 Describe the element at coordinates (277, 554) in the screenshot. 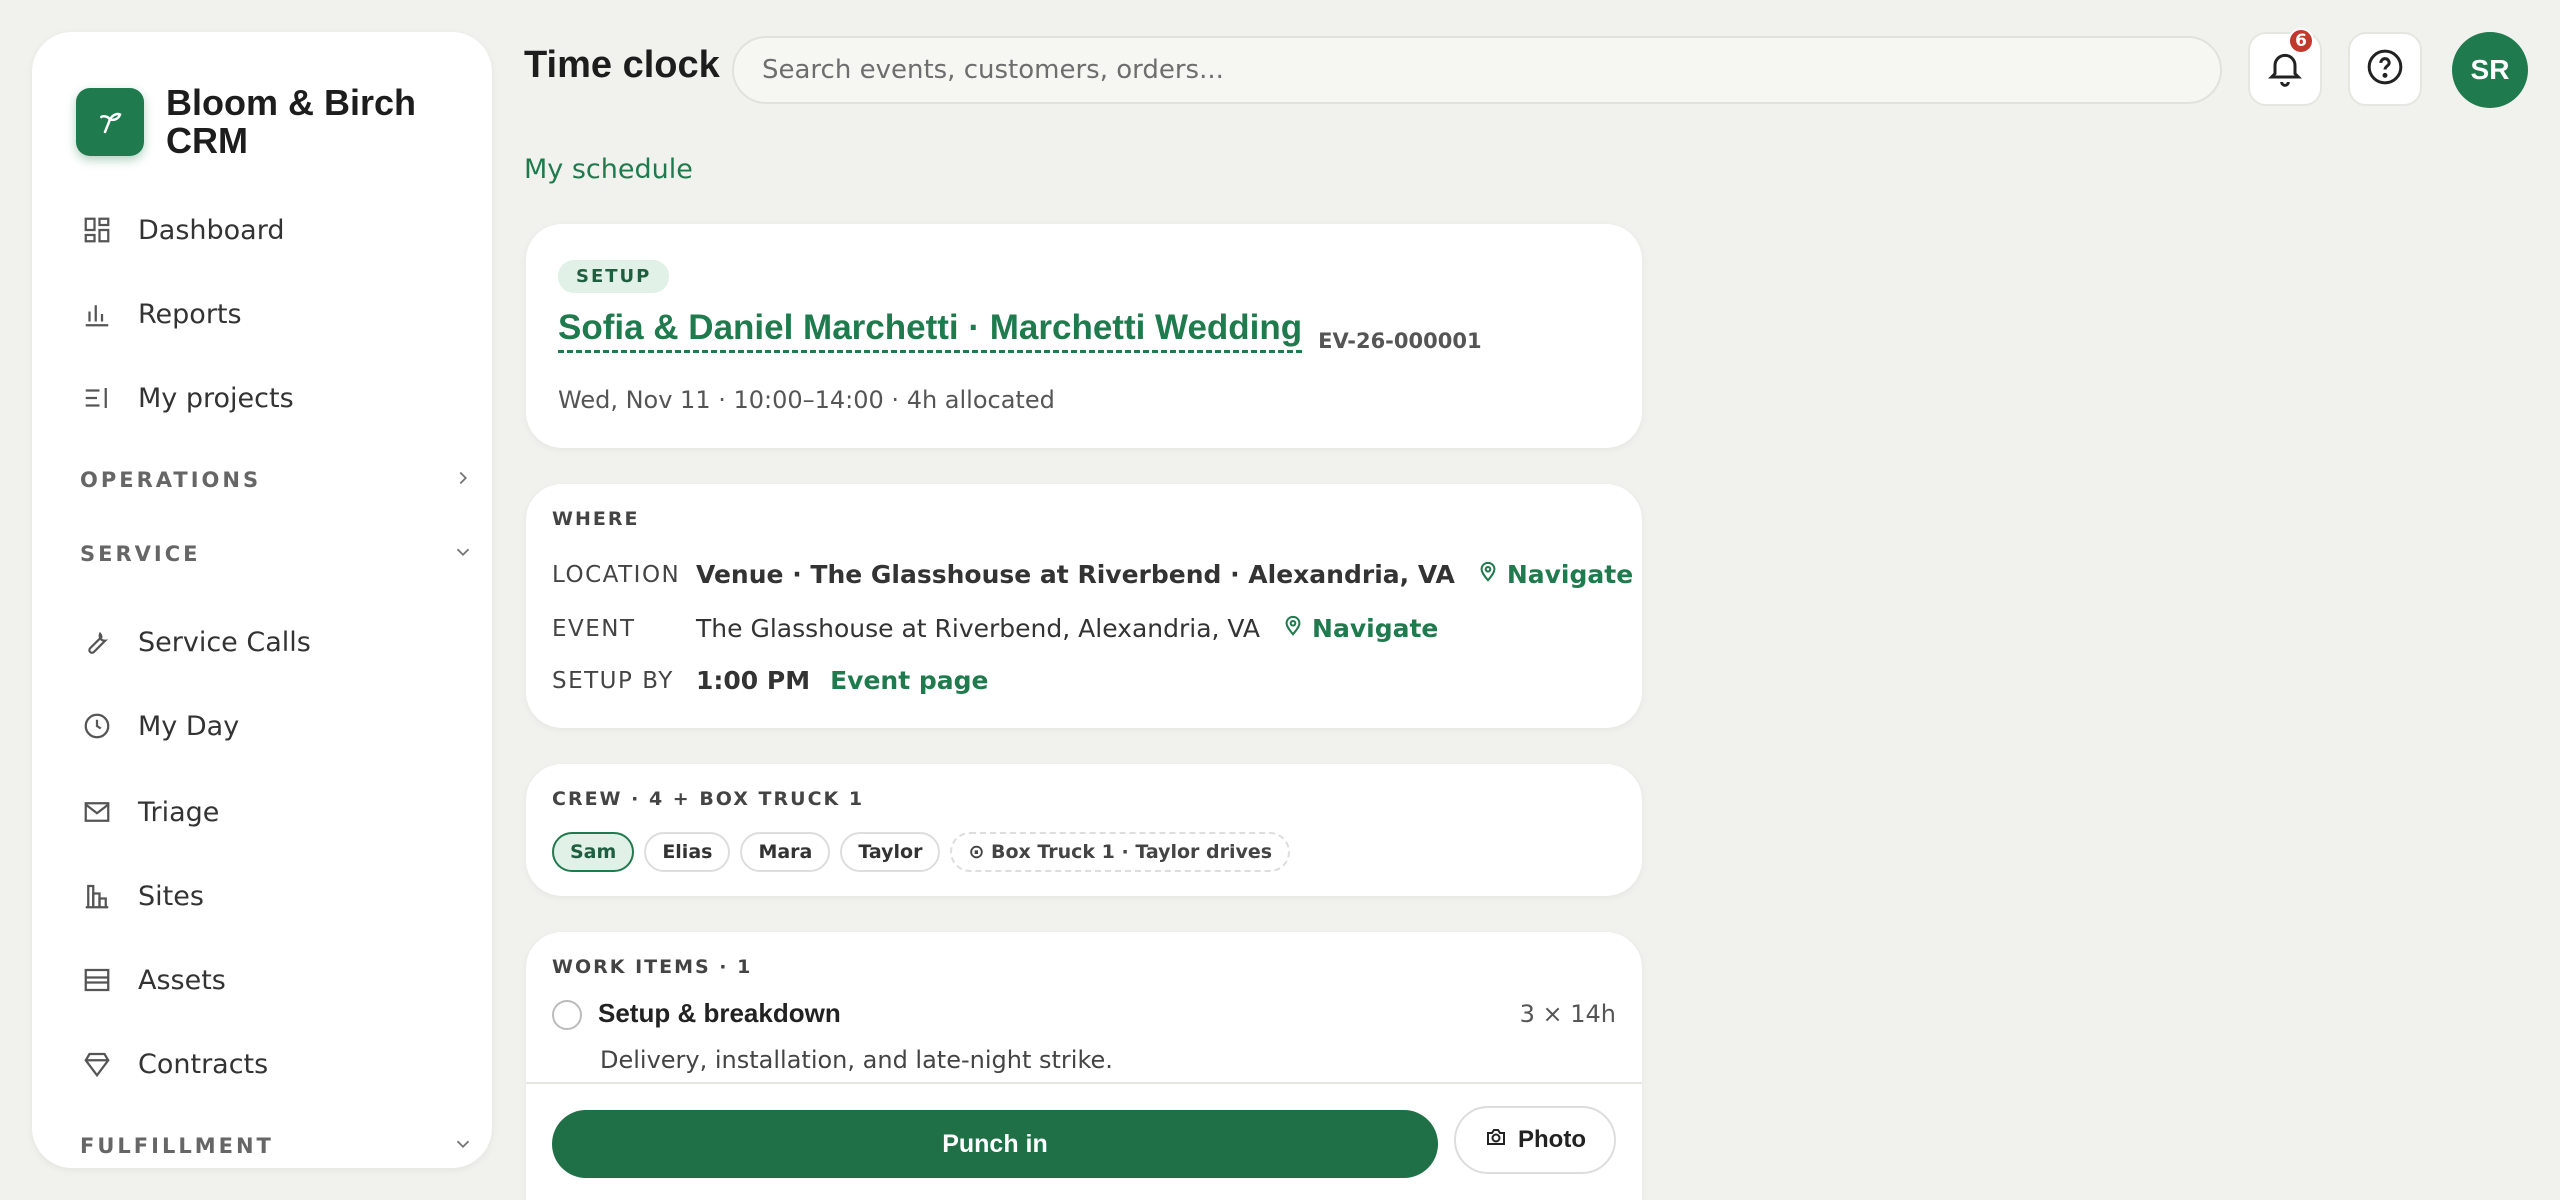

I see `section-service: SERVICE` at that location.